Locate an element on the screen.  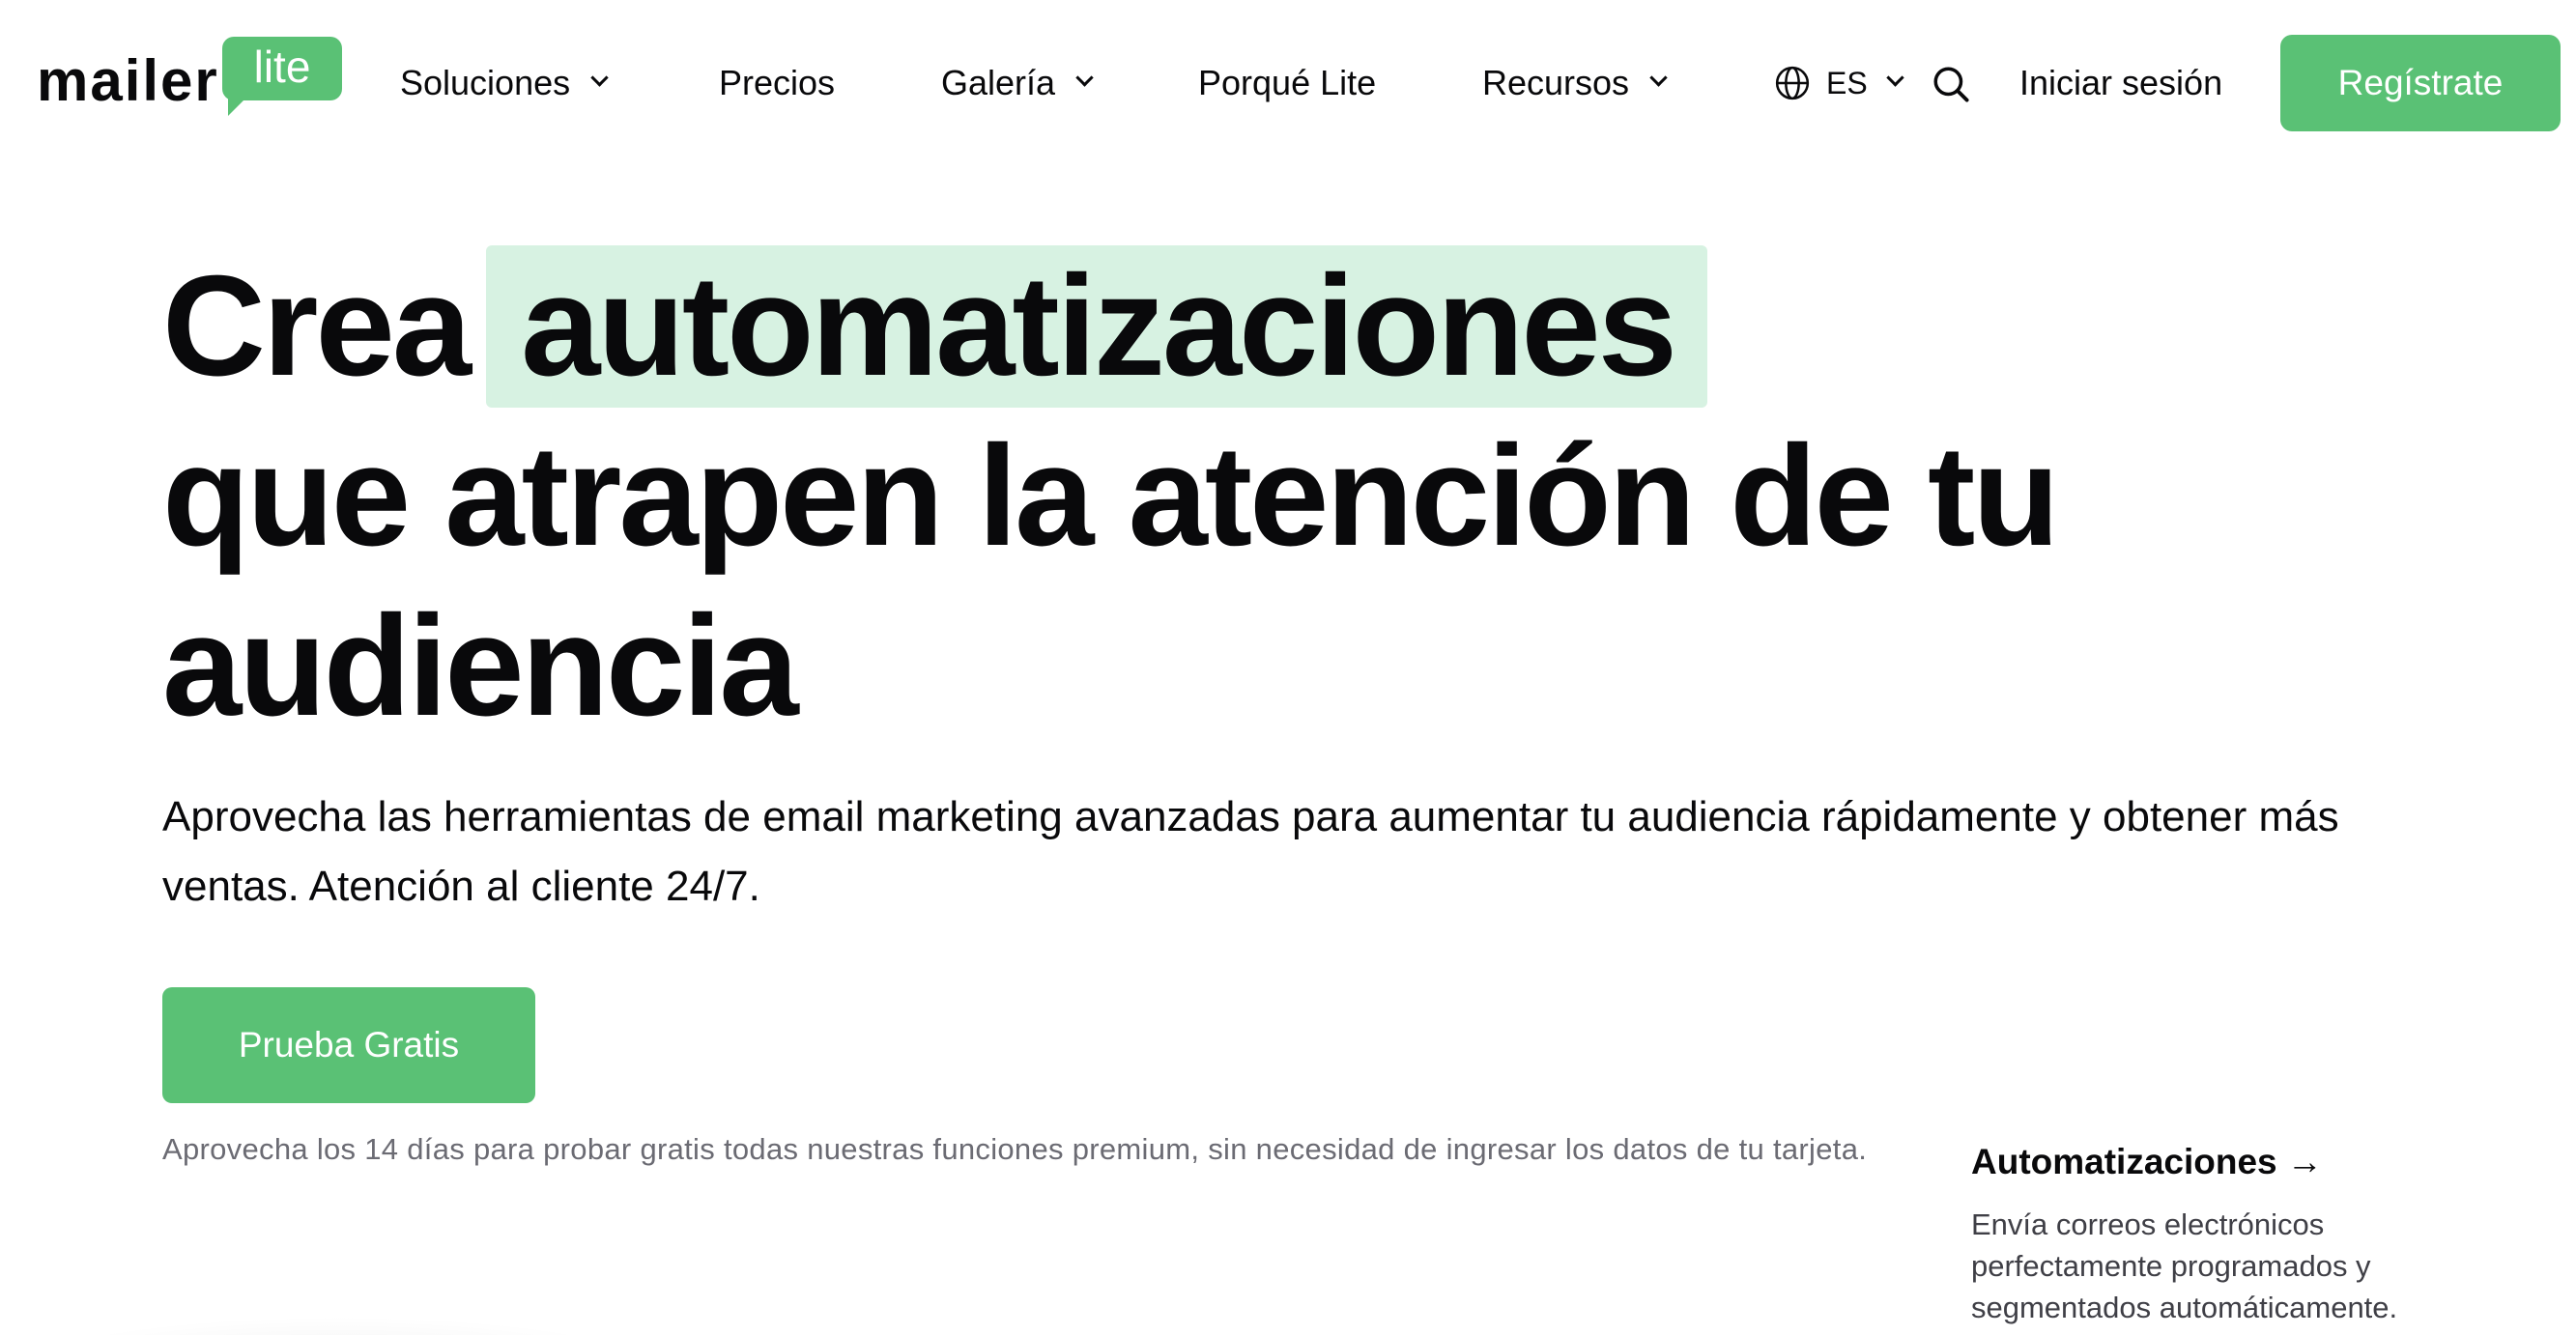
nav-item-label: Precios is located at coordinates (778, 82).